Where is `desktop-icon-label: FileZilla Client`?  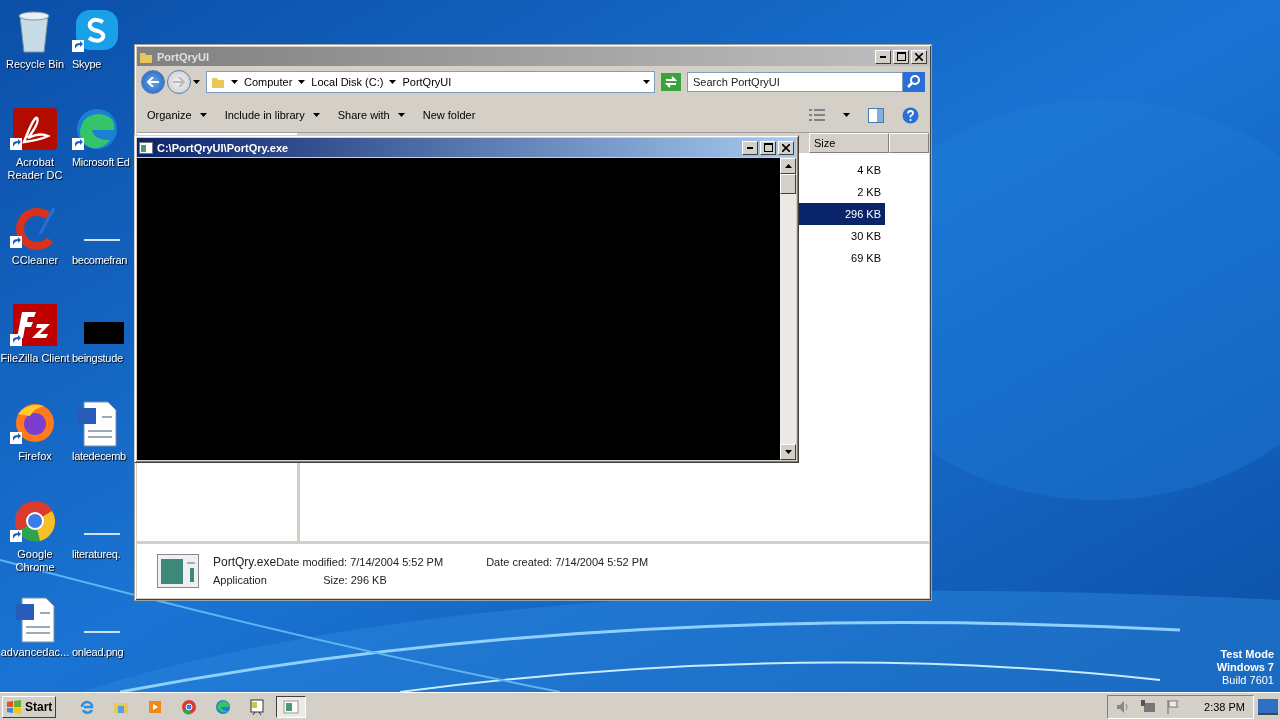
desktop-icon-label: FileZilla Client is located at coordinates (35, 358).